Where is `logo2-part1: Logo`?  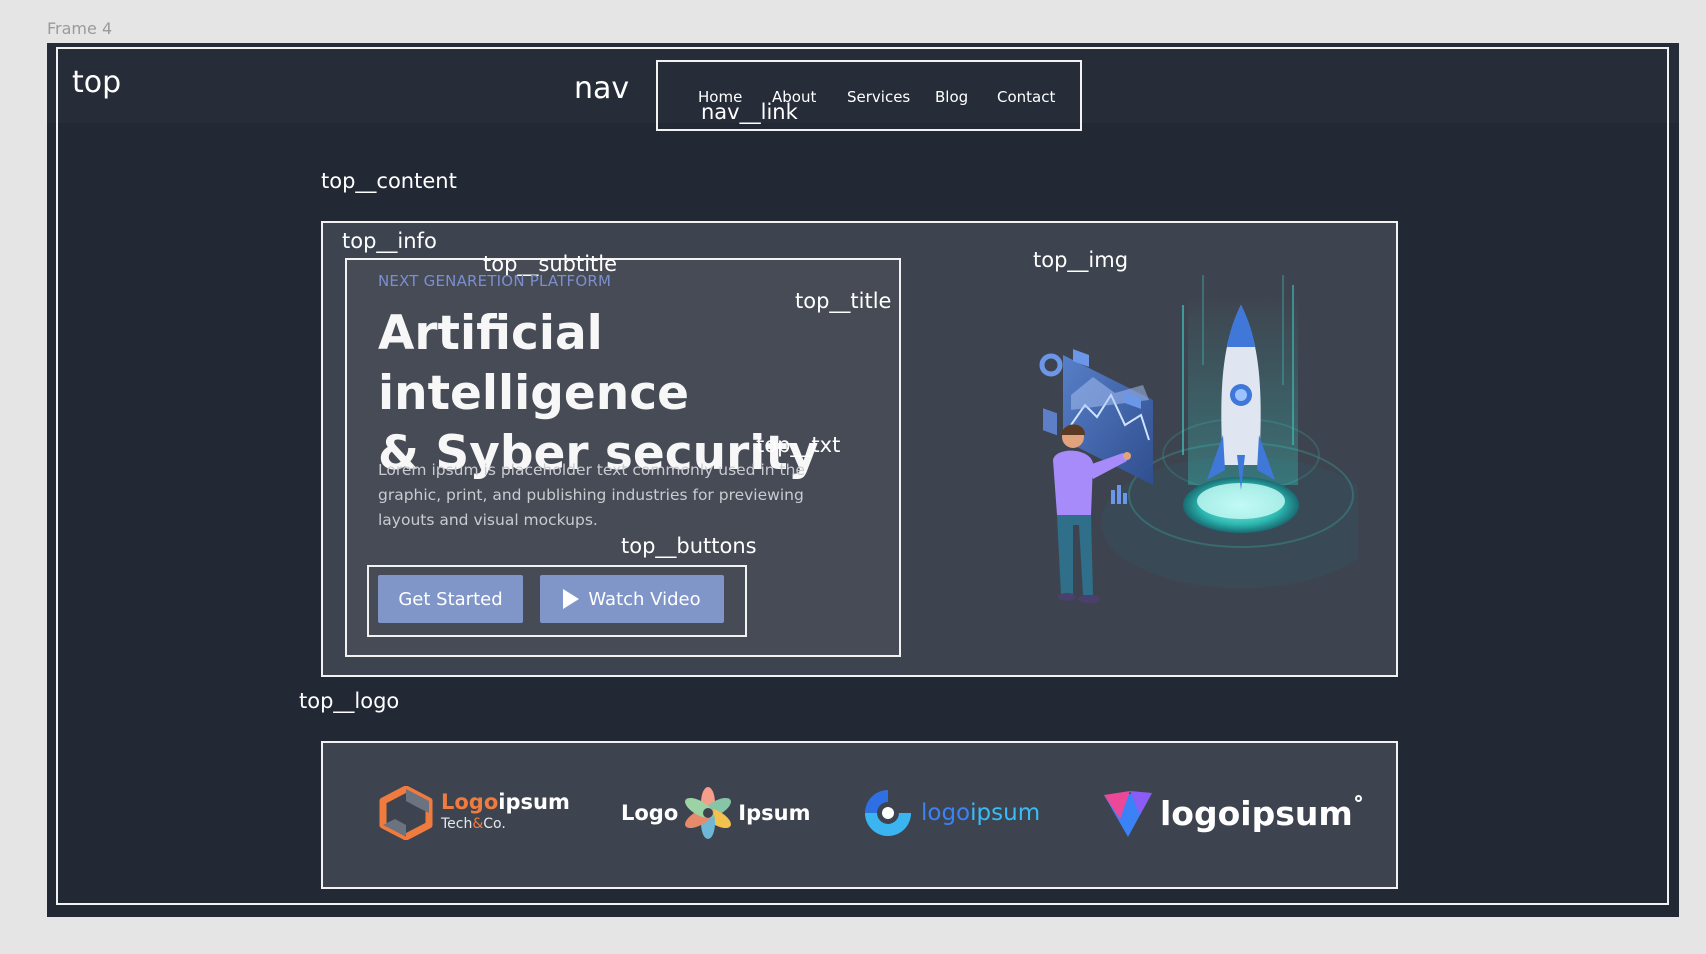
logo2-part1: Logo is located at coordinates (650, 813).